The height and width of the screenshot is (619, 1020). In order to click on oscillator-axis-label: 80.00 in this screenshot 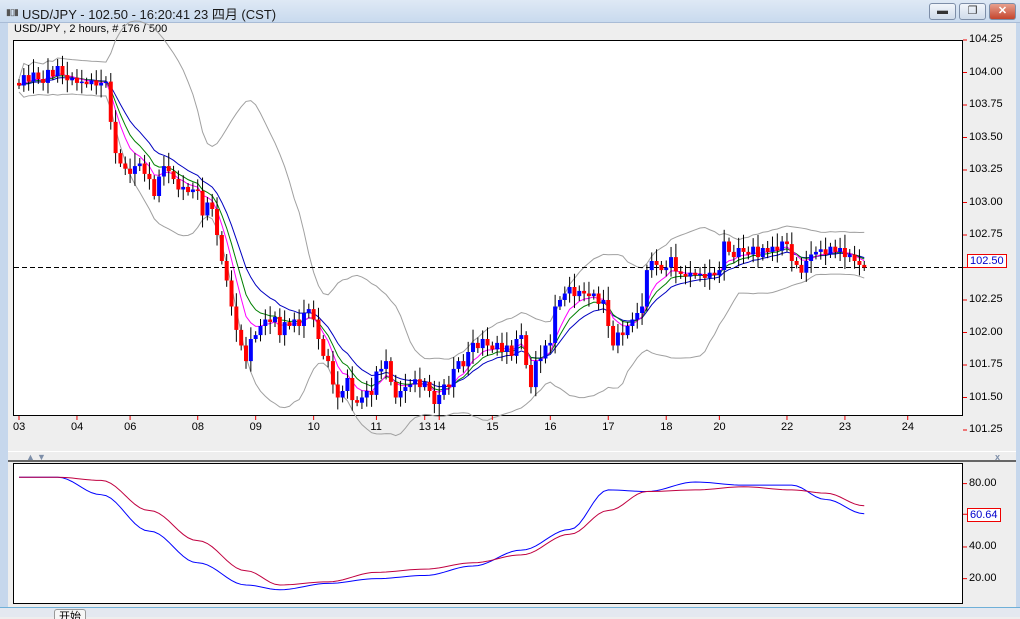, I will do `click(983, 482)`.